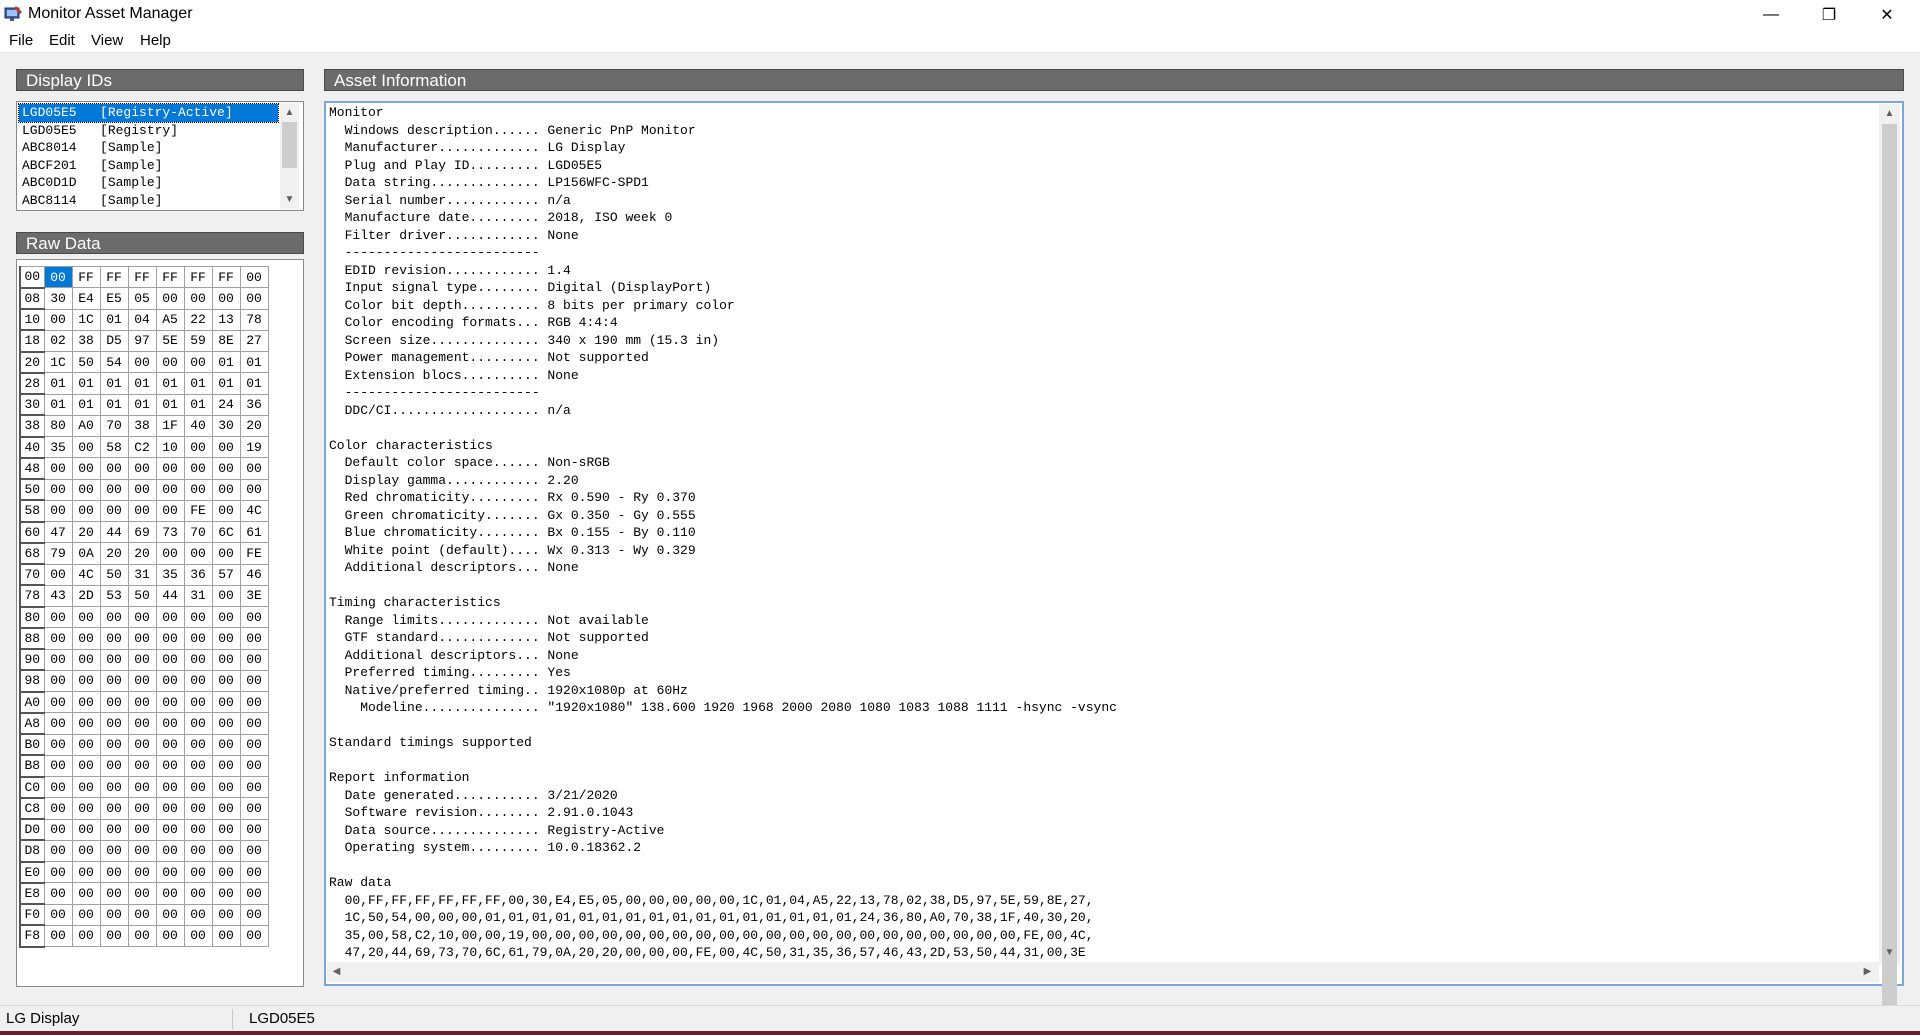  Describe the element at coordinates (1829, 14) in the screenshot. I see `maximize-button: ❐` at that location.